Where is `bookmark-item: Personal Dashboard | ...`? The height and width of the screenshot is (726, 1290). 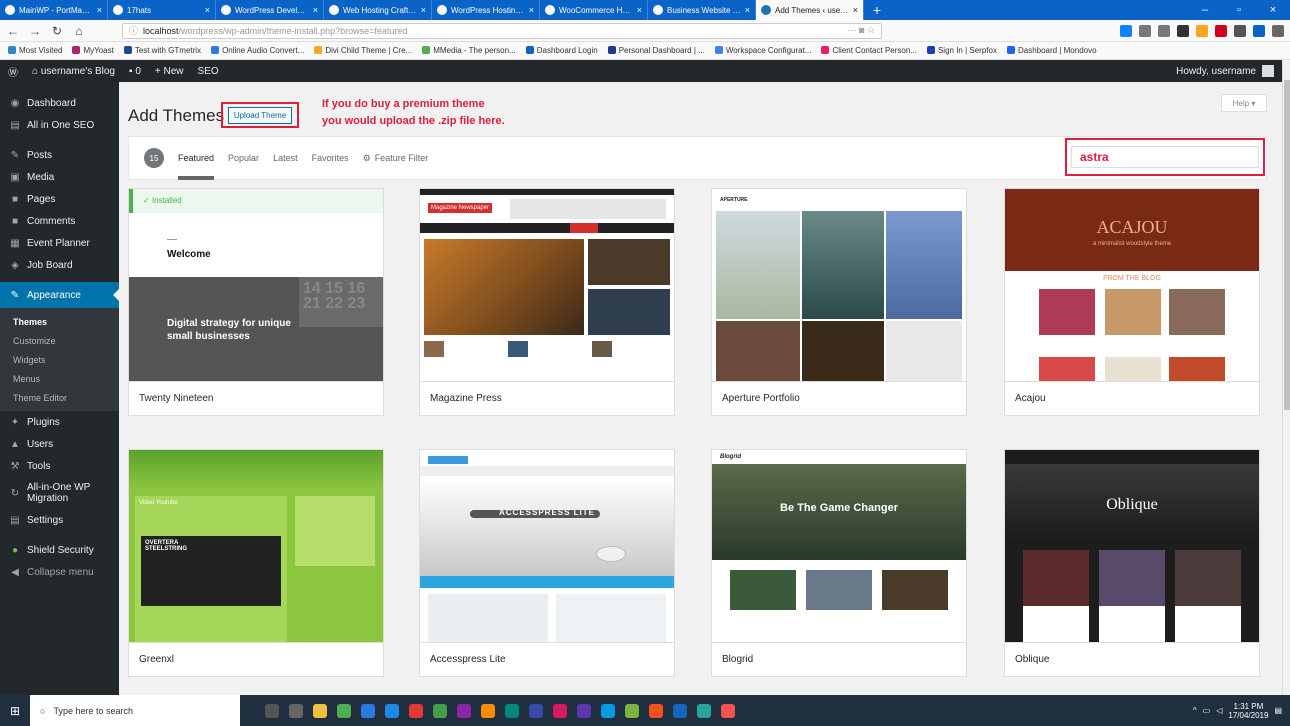 bookmark-item: Personal Dashboard | ... is located at coordinates (656, 50).